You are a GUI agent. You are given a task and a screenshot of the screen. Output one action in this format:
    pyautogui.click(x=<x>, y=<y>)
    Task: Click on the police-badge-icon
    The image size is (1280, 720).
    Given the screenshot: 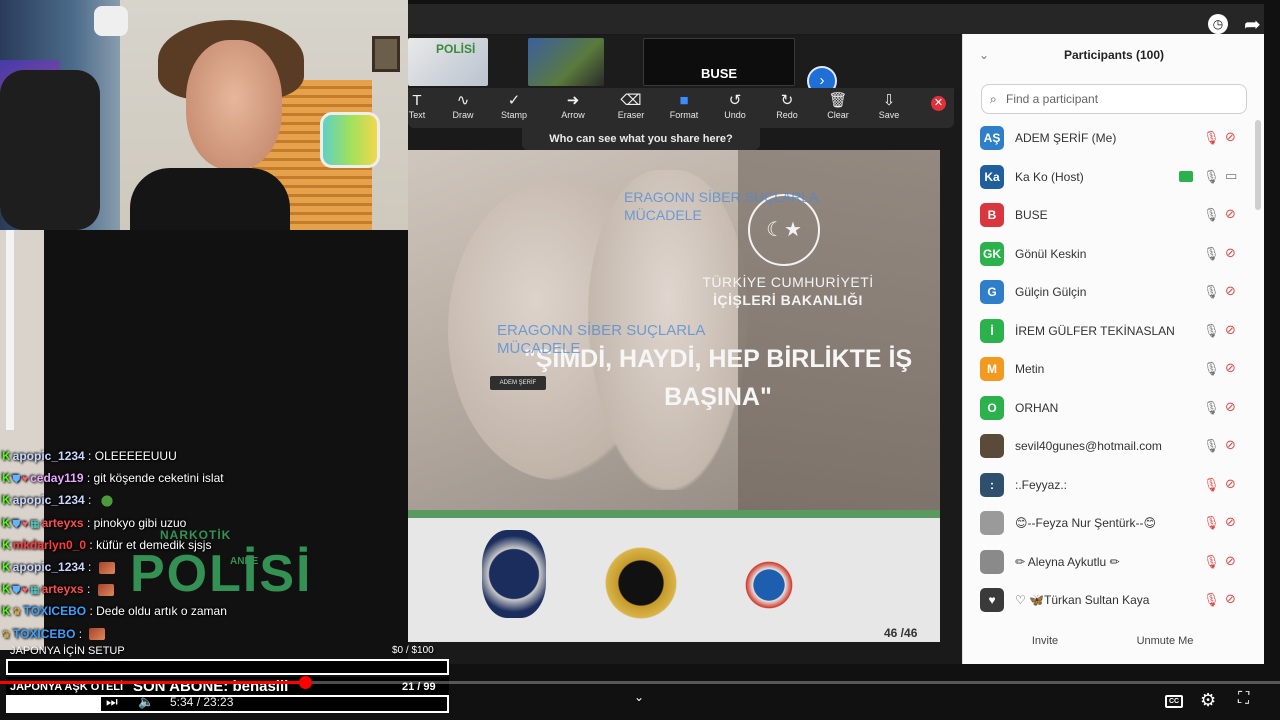 What is the action you would take?
    pyautogui.click(x=514, y=574)
    